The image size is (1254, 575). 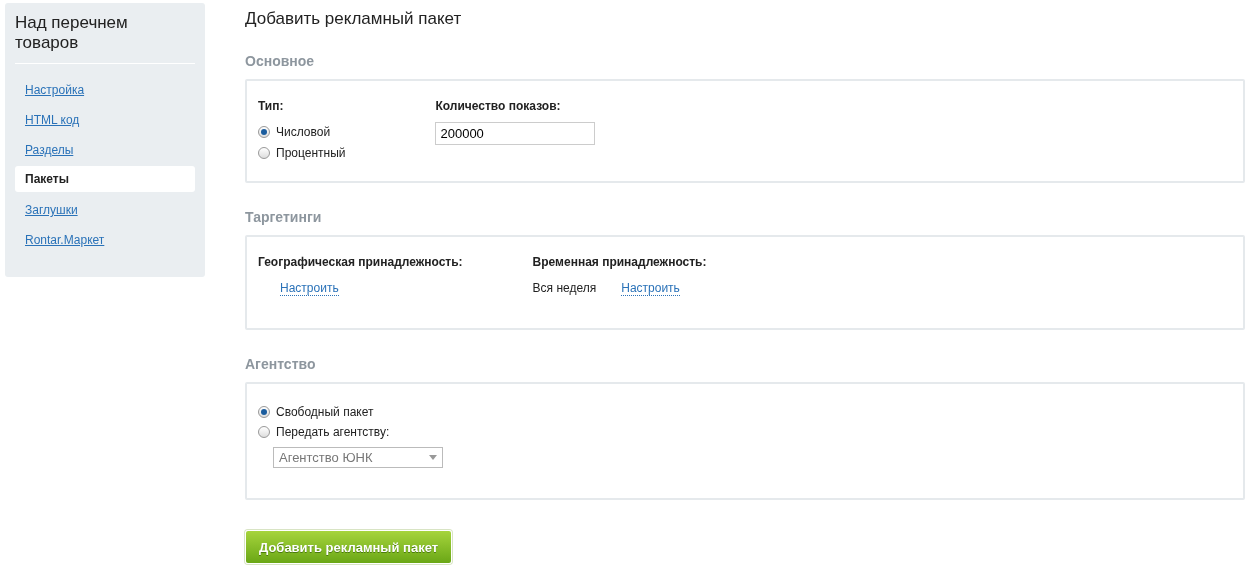 I want to click on field-label: Временная принадлежность:, so click(x=619, y=262).